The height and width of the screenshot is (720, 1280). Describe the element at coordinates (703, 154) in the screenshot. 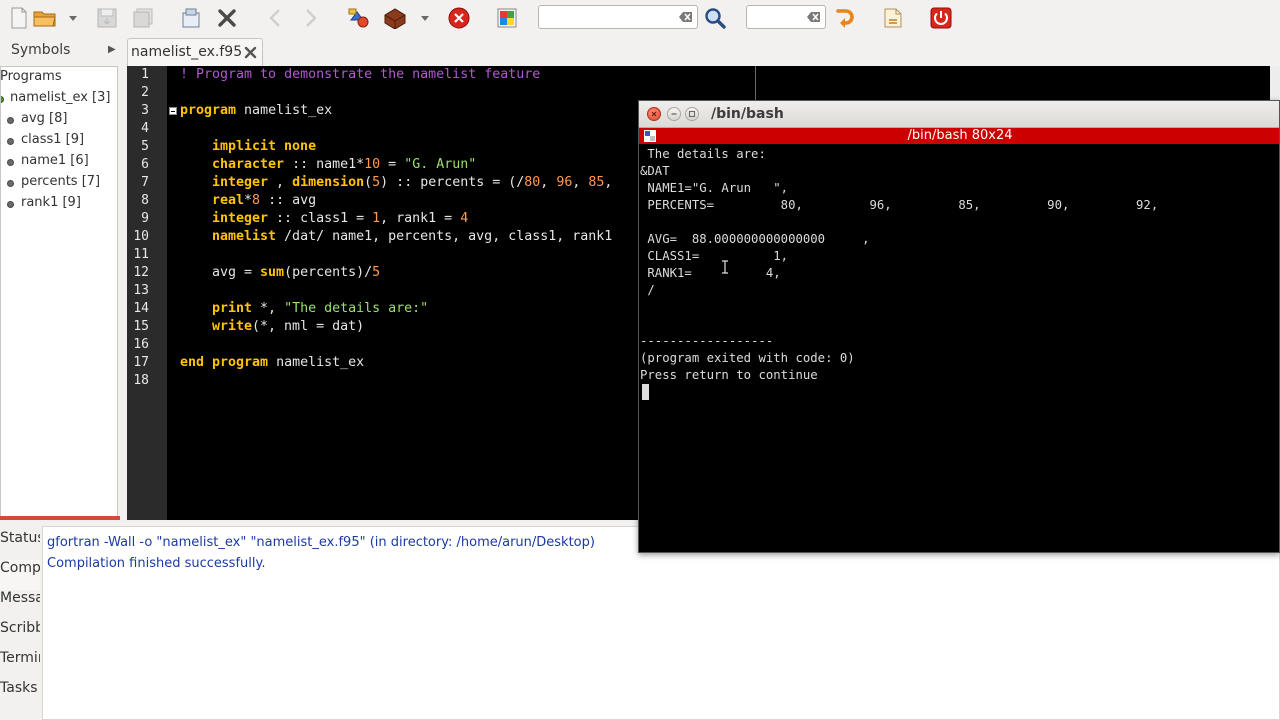

I see `terminal-line: The details are:` at that location.